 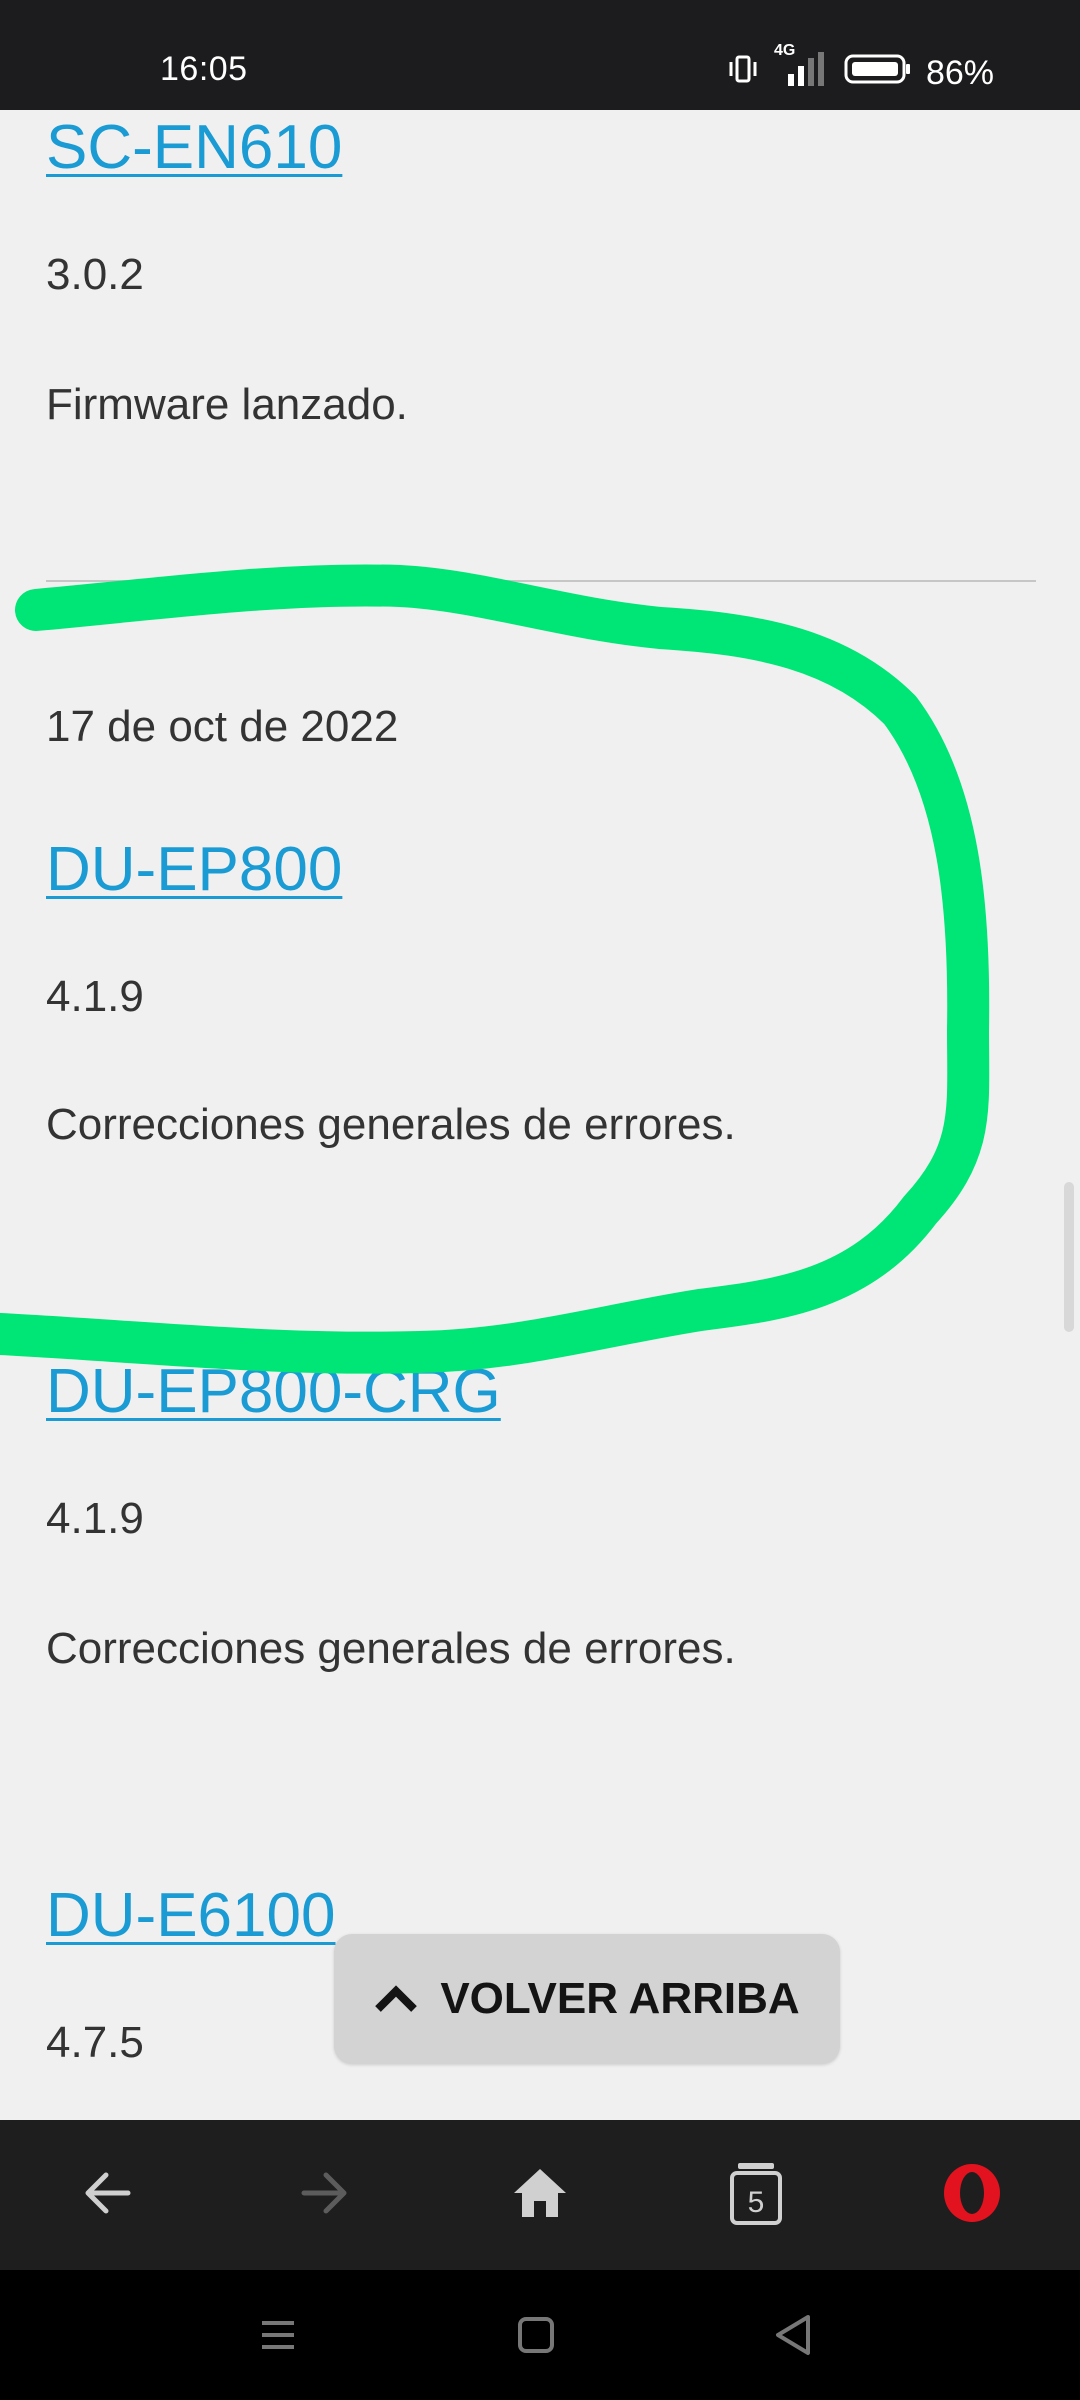 I want to click on system-nav-bar, so click(x=540, y=2335).